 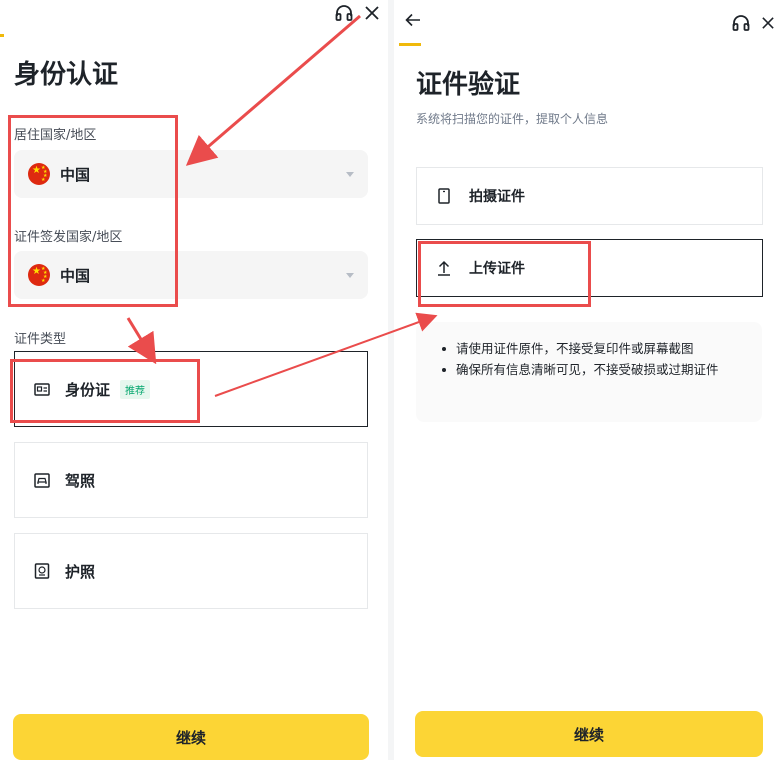 I want to click on option-label: 拍摄证件, so click(x=497, y=197).